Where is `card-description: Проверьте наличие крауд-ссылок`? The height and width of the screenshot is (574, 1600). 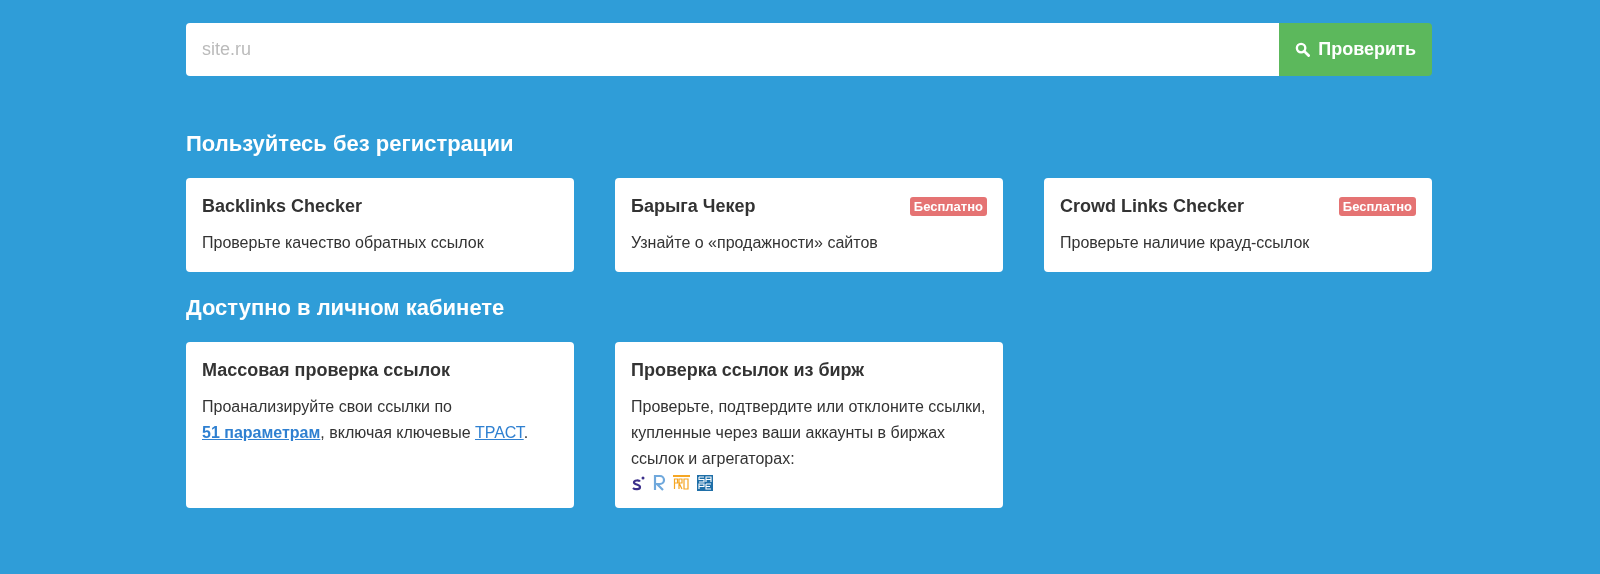 card-description: Проверьте наличие крауд-ссылок is located at coordinates (1185, 243).